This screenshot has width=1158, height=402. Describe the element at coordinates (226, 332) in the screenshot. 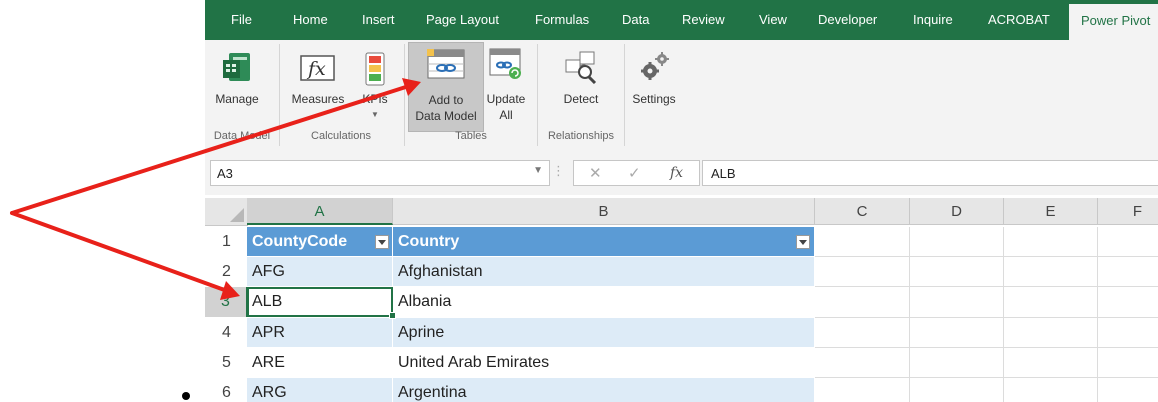

I see `row-header: 4` at that location.